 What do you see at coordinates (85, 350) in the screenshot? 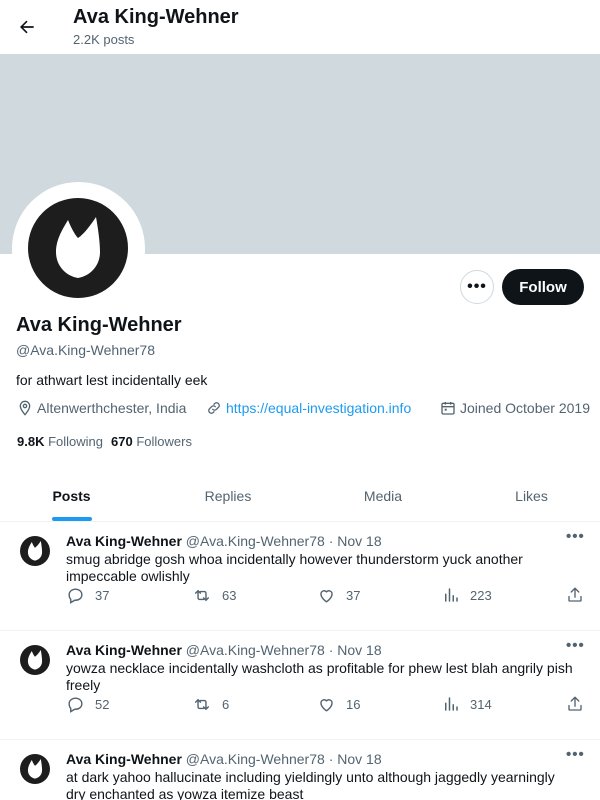
I see `profile-handle: @Ava.King-Wehner78` at bounding box center [85, 350].